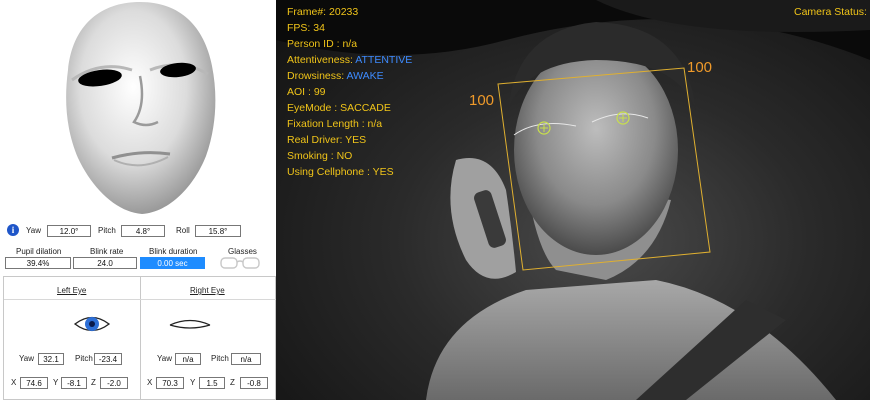 Image resolution: width=870 pixels, height=400 pixels. What do you see at coordinates (34, 383) in the screenshot?
I see `left-eye-x-field: 74.6` at bounding box center [34, 383].